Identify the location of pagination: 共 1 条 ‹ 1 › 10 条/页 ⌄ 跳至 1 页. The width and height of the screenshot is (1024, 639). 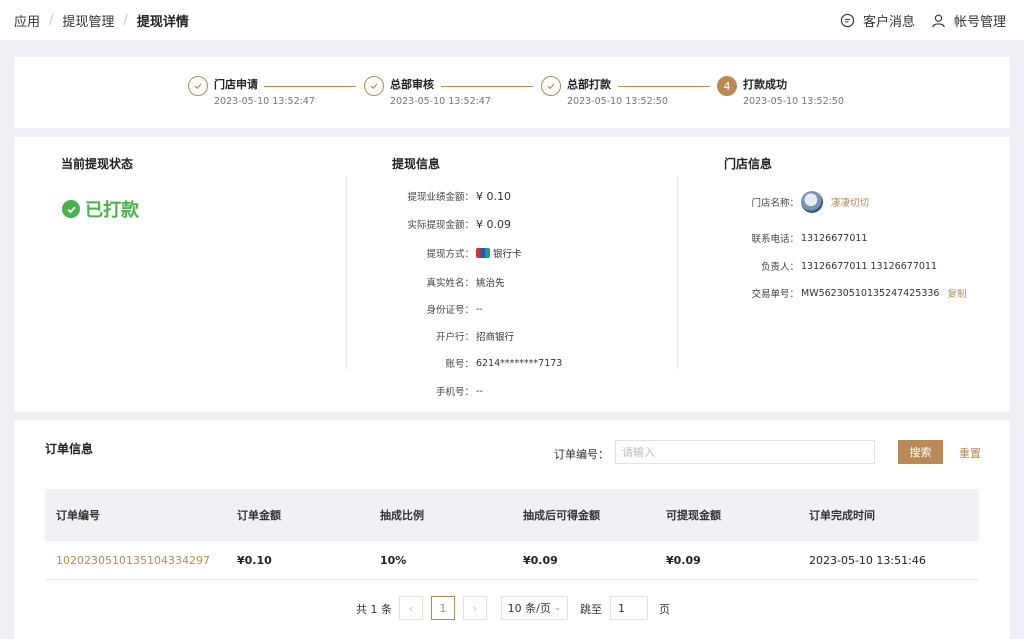
(512, 608).